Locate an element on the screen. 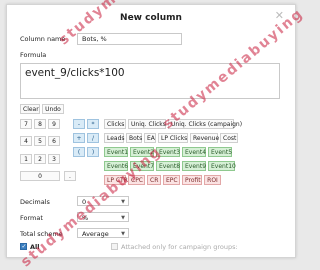 The width and height of the screenshot is (320, 270). digit-button: 8 is located at coordinates (40, 124).